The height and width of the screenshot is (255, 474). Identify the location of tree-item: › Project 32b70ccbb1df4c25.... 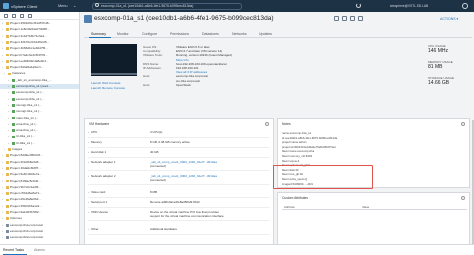
(39, 42).